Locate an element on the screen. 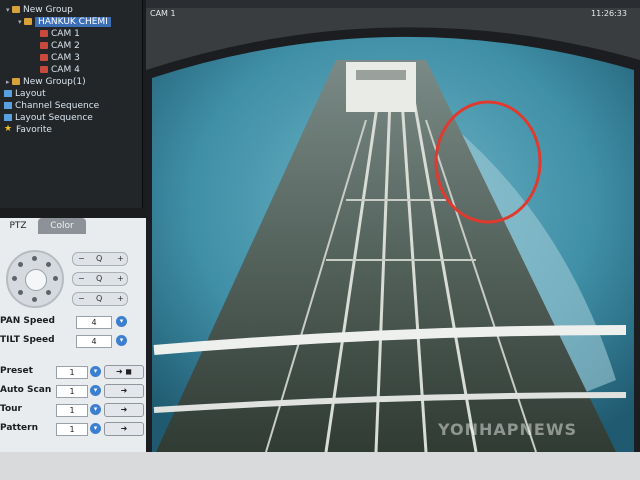  tree-item-new-group-1: ▸ New Group(1) is located at coordinates (46, 82).